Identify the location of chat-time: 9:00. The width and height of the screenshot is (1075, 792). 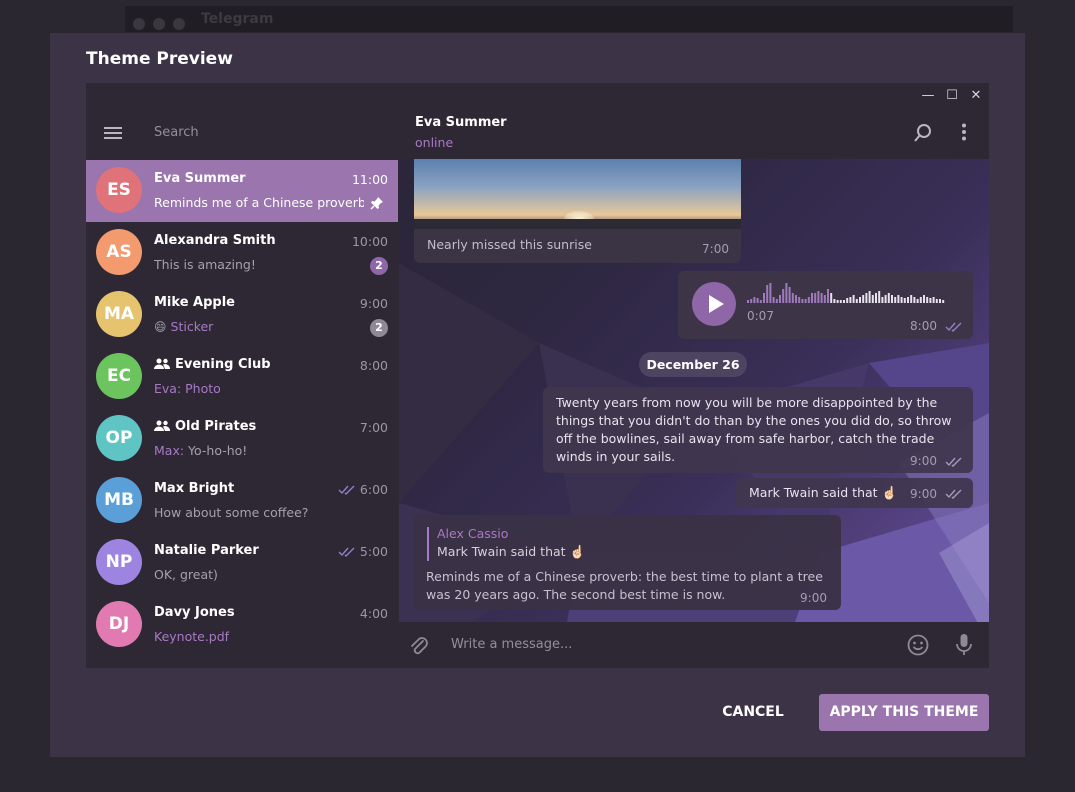
(373, 303).